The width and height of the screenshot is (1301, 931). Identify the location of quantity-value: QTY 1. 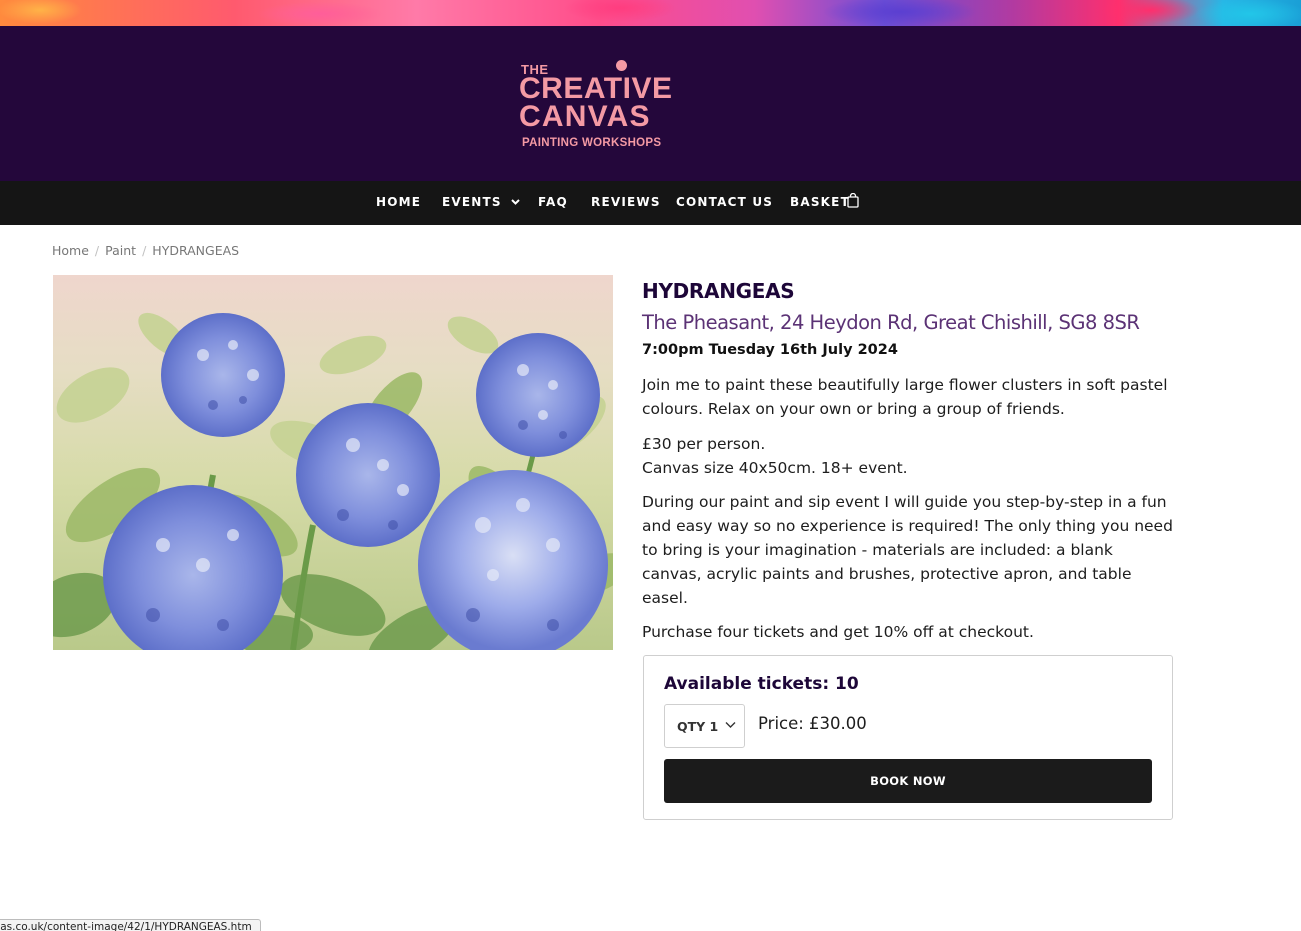
(698, 726).